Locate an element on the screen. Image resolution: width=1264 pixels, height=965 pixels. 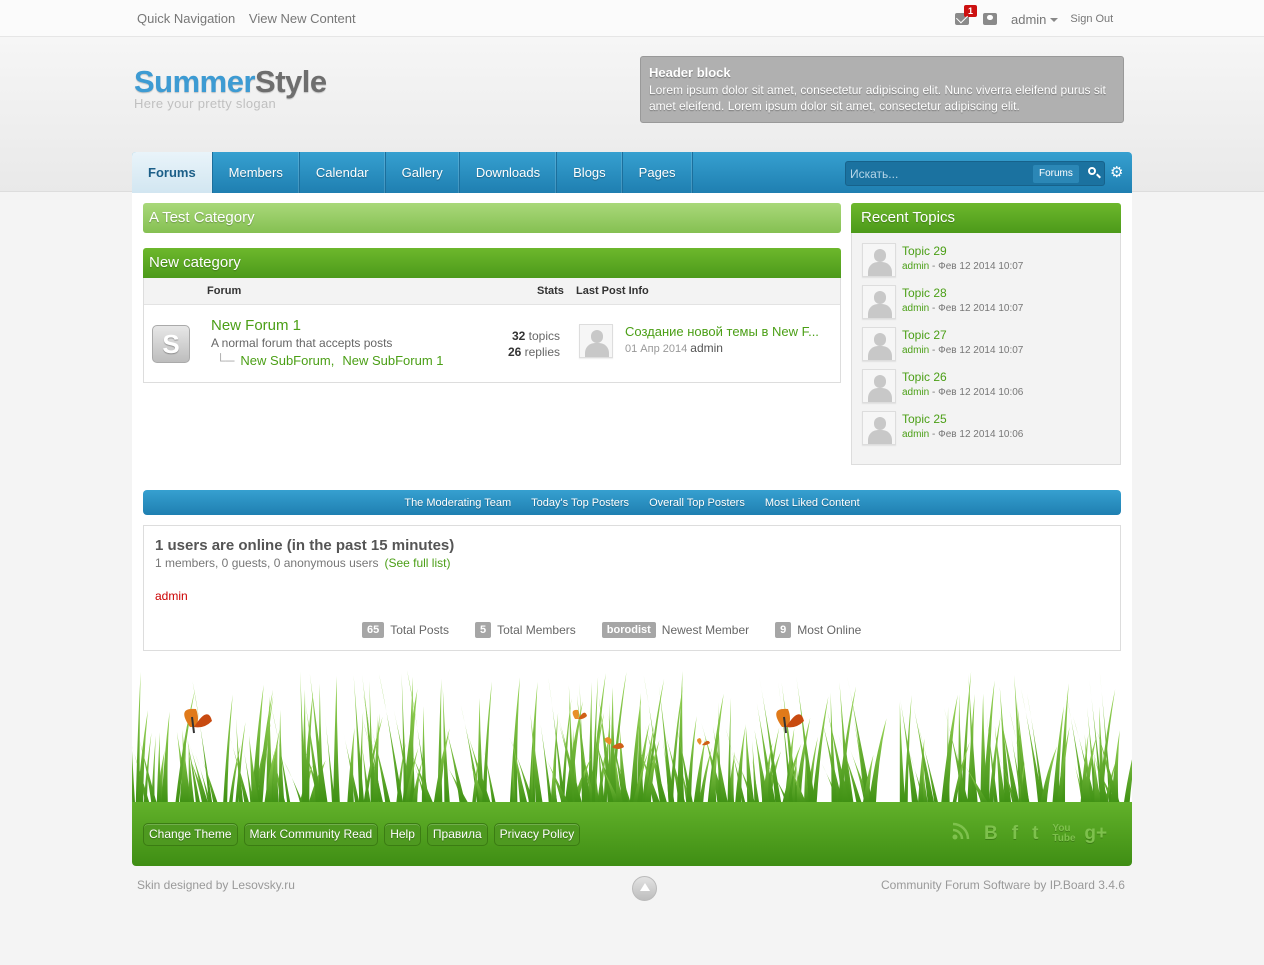
tab-gallery: Gallery is located at coordinates (423, 172).